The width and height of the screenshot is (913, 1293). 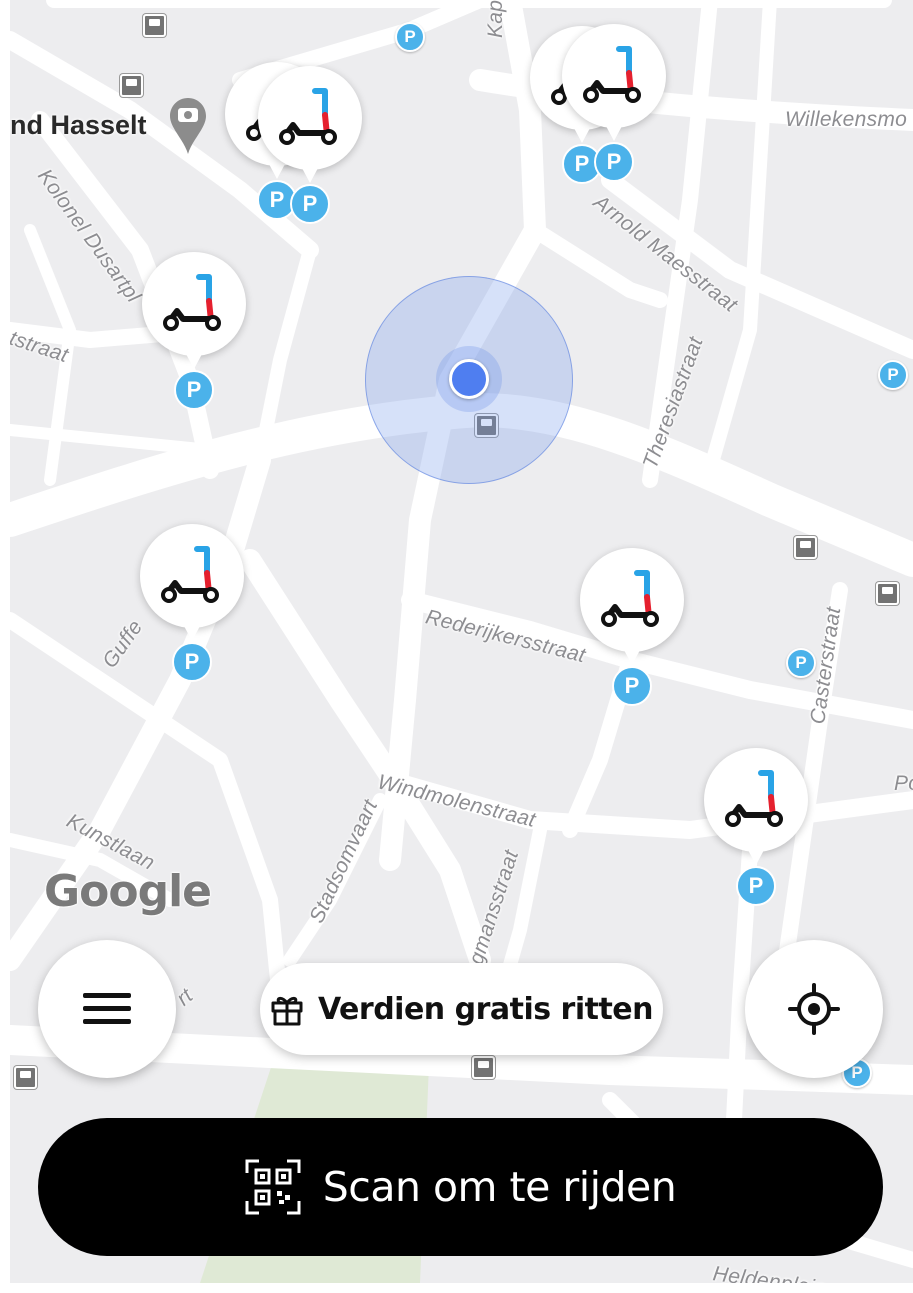 What do you see at coordinates (273, 1187) in the screenshot?
I see `qr-code-icon` at bounding box center [273, 1187].